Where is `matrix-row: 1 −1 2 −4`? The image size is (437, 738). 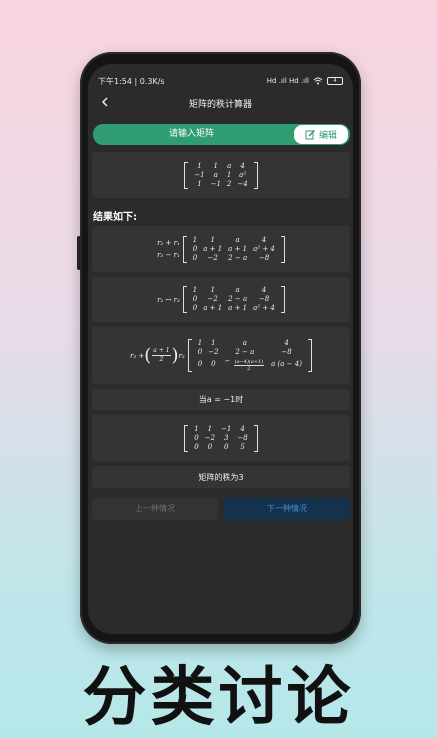 matrix-row: 1 −1 2 −4 is located at coordinates (220, 184).